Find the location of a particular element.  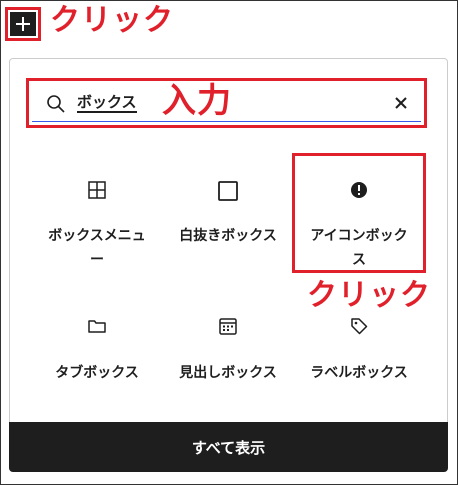

block-item-label-box: ラベルボックス is located at coordinates (359, 350).